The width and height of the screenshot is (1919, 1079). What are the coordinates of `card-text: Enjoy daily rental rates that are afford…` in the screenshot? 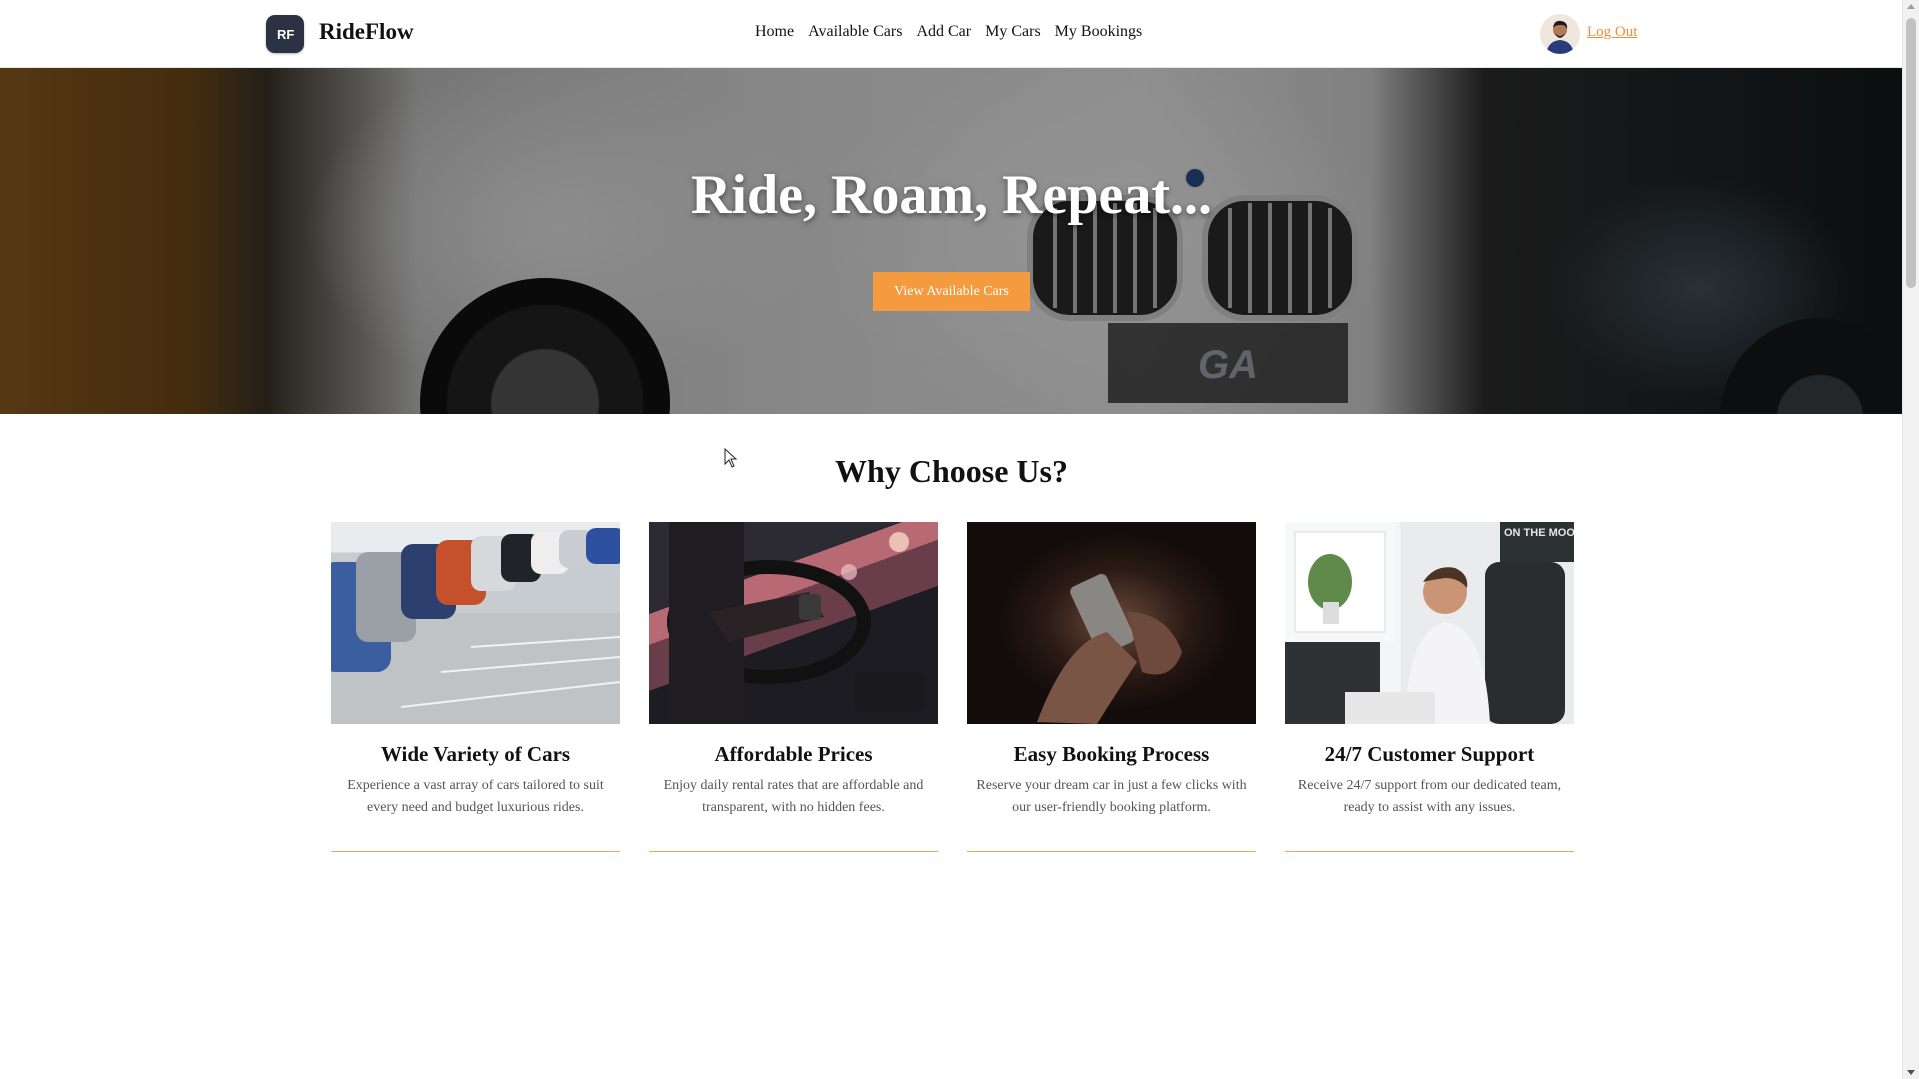 It's located at (793, 796).